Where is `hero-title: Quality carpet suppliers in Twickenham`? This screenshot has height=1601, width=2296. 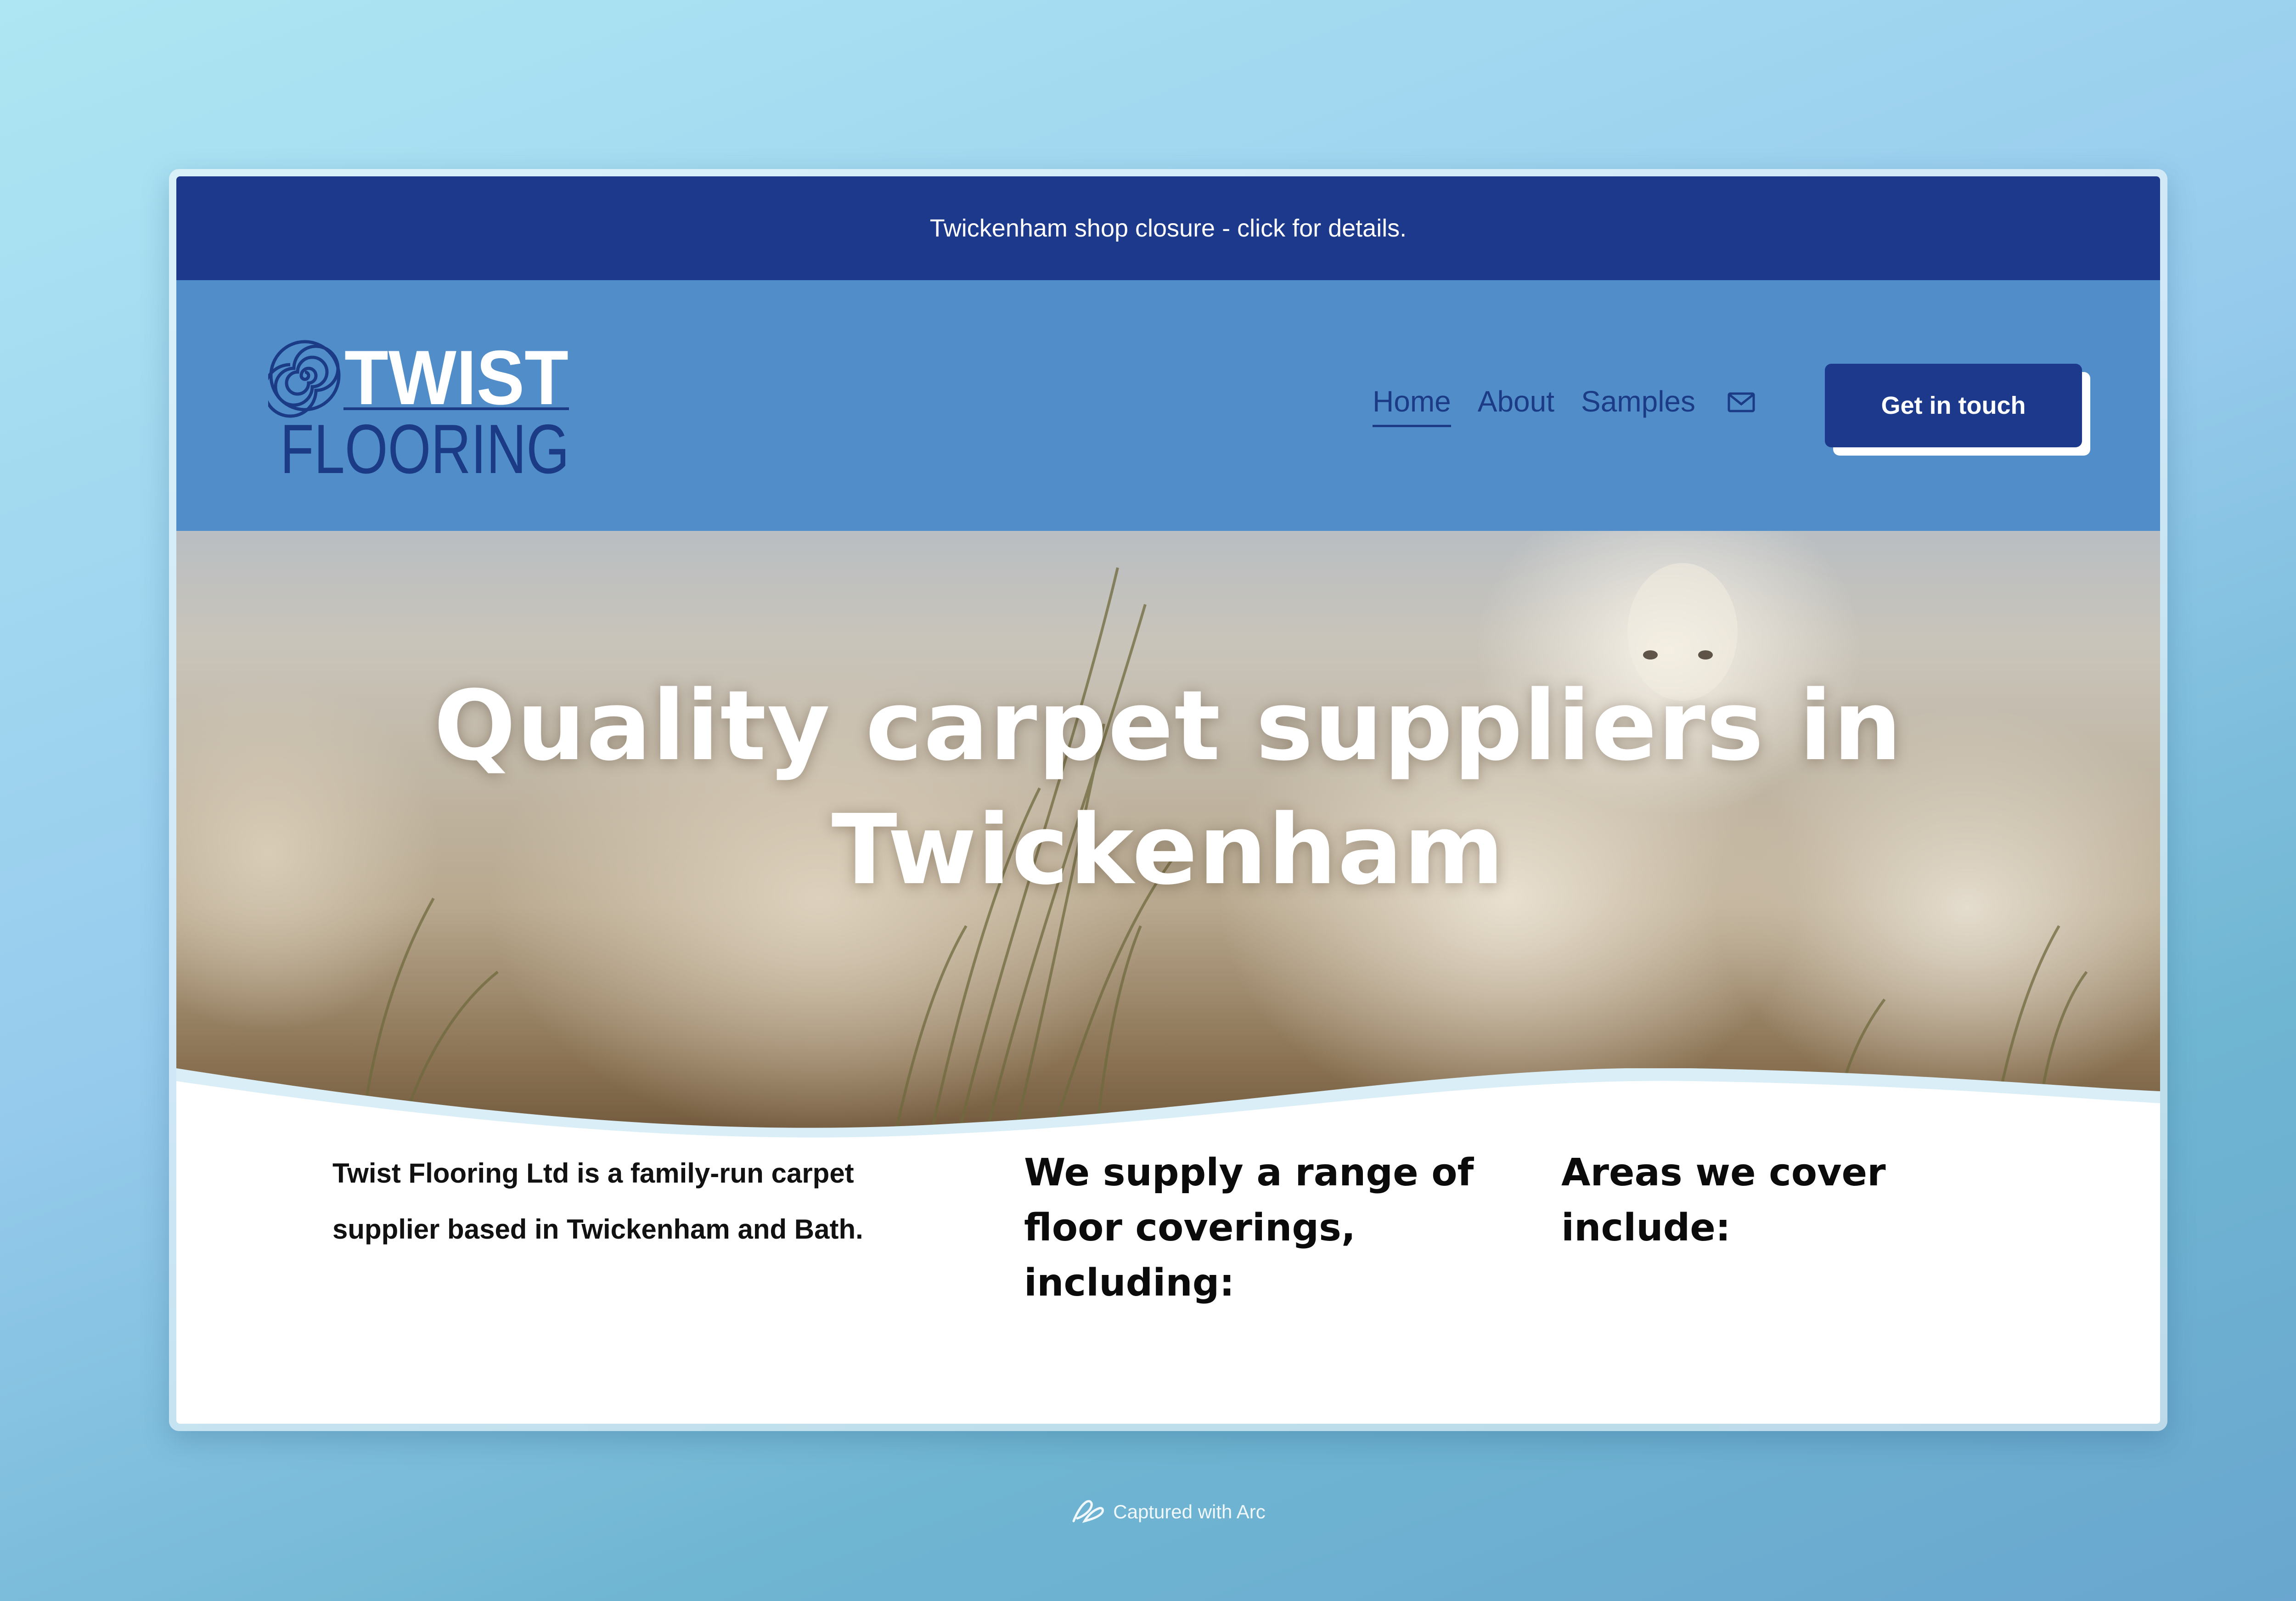 hero-title: Quality carpet suppliers in Twickenham is located at coordinates (1168, 788).